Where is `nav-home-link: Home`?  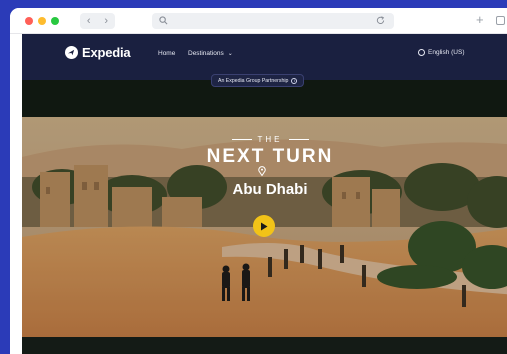 nav-home-link: Home is located at coordinates (166, 53).